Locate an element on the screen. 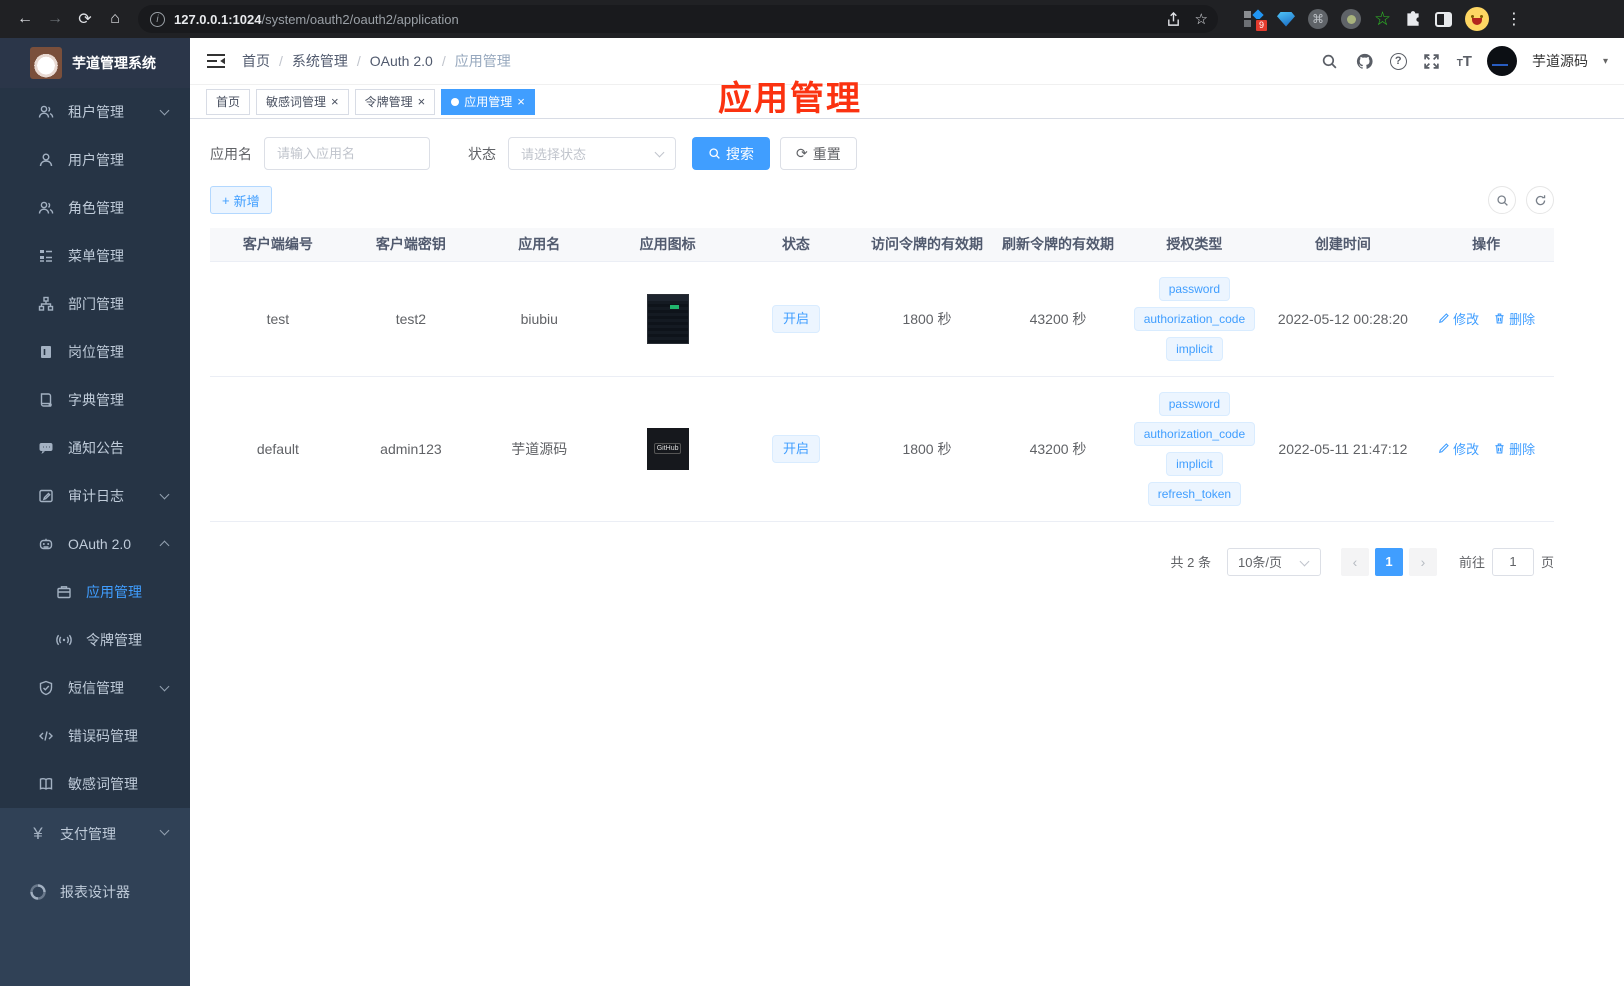 This screenshot has width=1624, height=986. tab-home: 首页 is located at coordinates (228, 101).